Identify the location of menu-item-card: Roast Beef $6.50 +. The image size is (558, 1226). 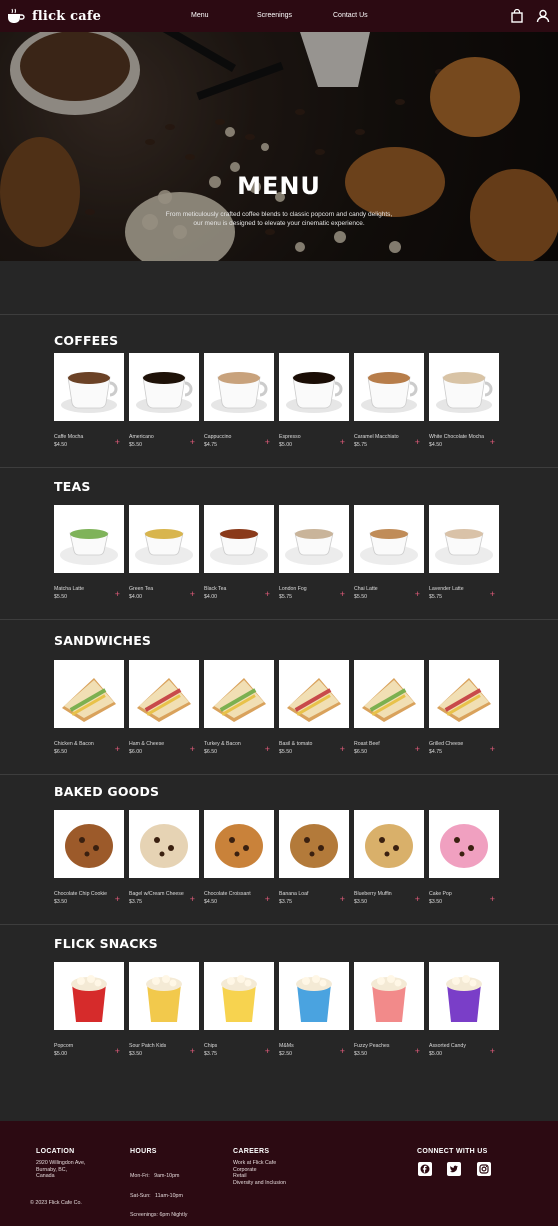
(389, 707).